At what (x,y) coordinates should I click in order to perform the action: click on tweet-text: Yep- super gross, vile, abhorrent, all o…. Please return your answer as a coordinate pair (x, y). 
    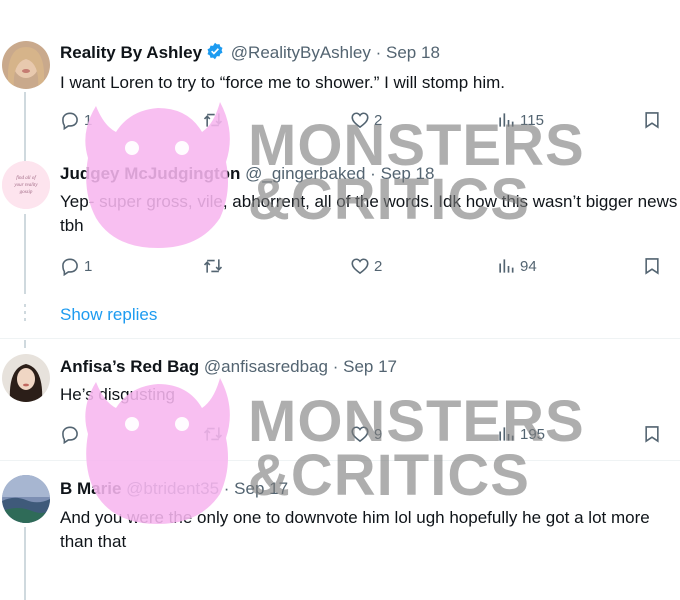
    Looking at the image, I should click on (369, 213).